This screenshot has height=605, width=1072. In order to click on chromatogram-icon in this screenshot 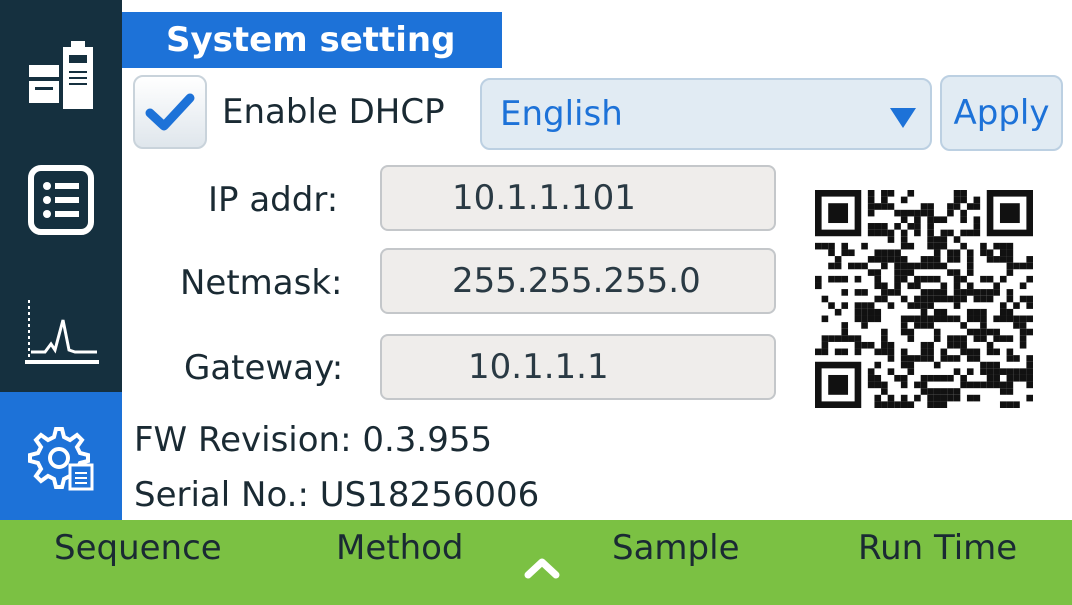, I will do `click(62, 332)`.